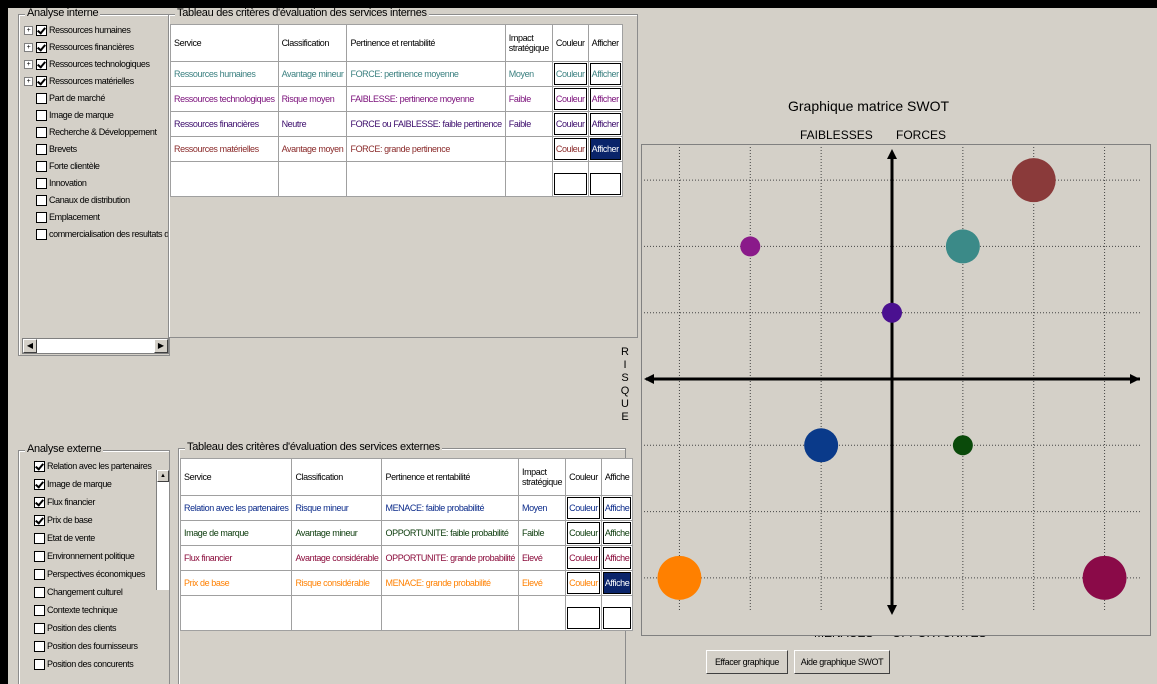 The width and height of the screenshot is (1157, 684). Describe the element at coordinates (84, 556) in the screenshot. I see `tree-item: Environnement politique` at that location.